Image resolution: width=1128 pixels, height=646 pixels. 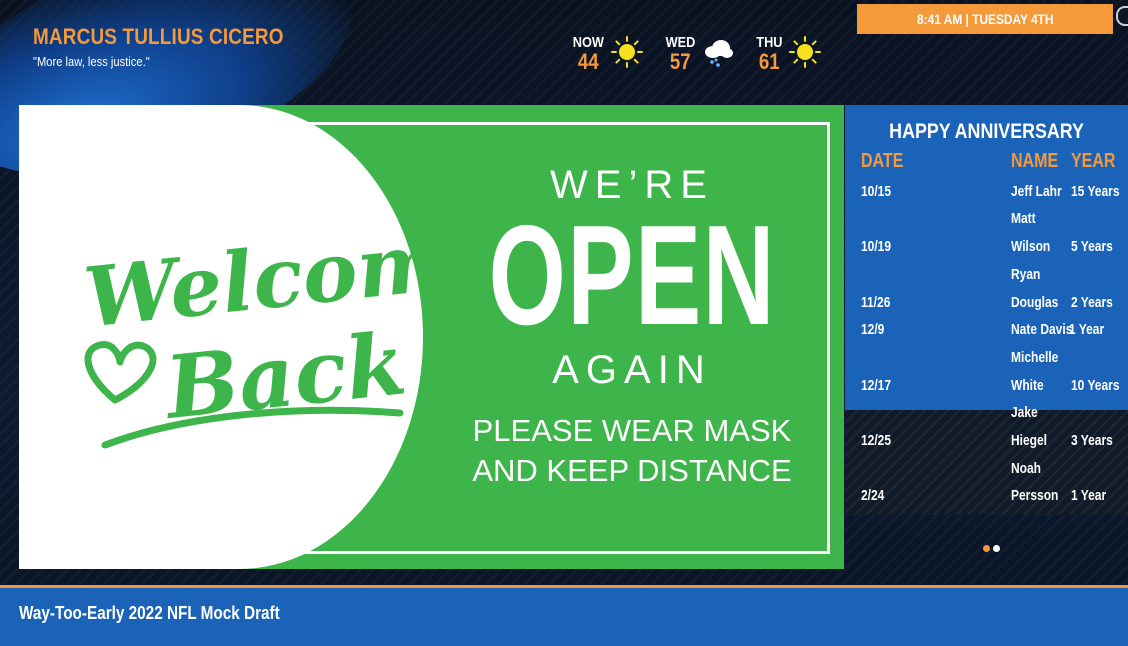 What do you see at coordinates (632, 430) in the screenshot?
I see `mask-line-1: PLEASE WEAR MASK` at bounding box center [632, 430].